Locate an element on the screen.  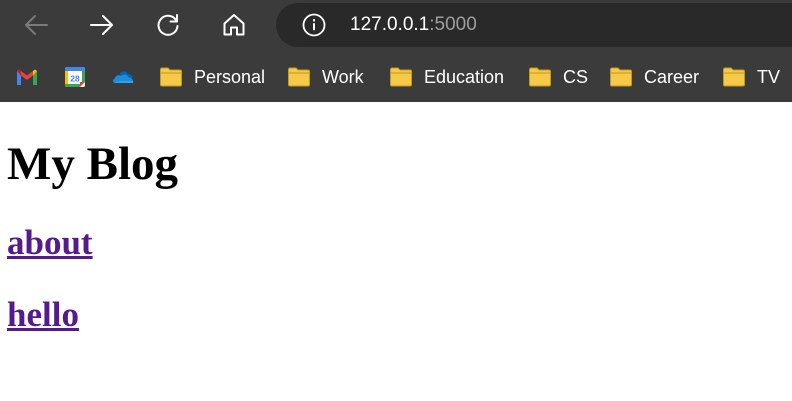
home-icon is located at coordinates (234, 25).